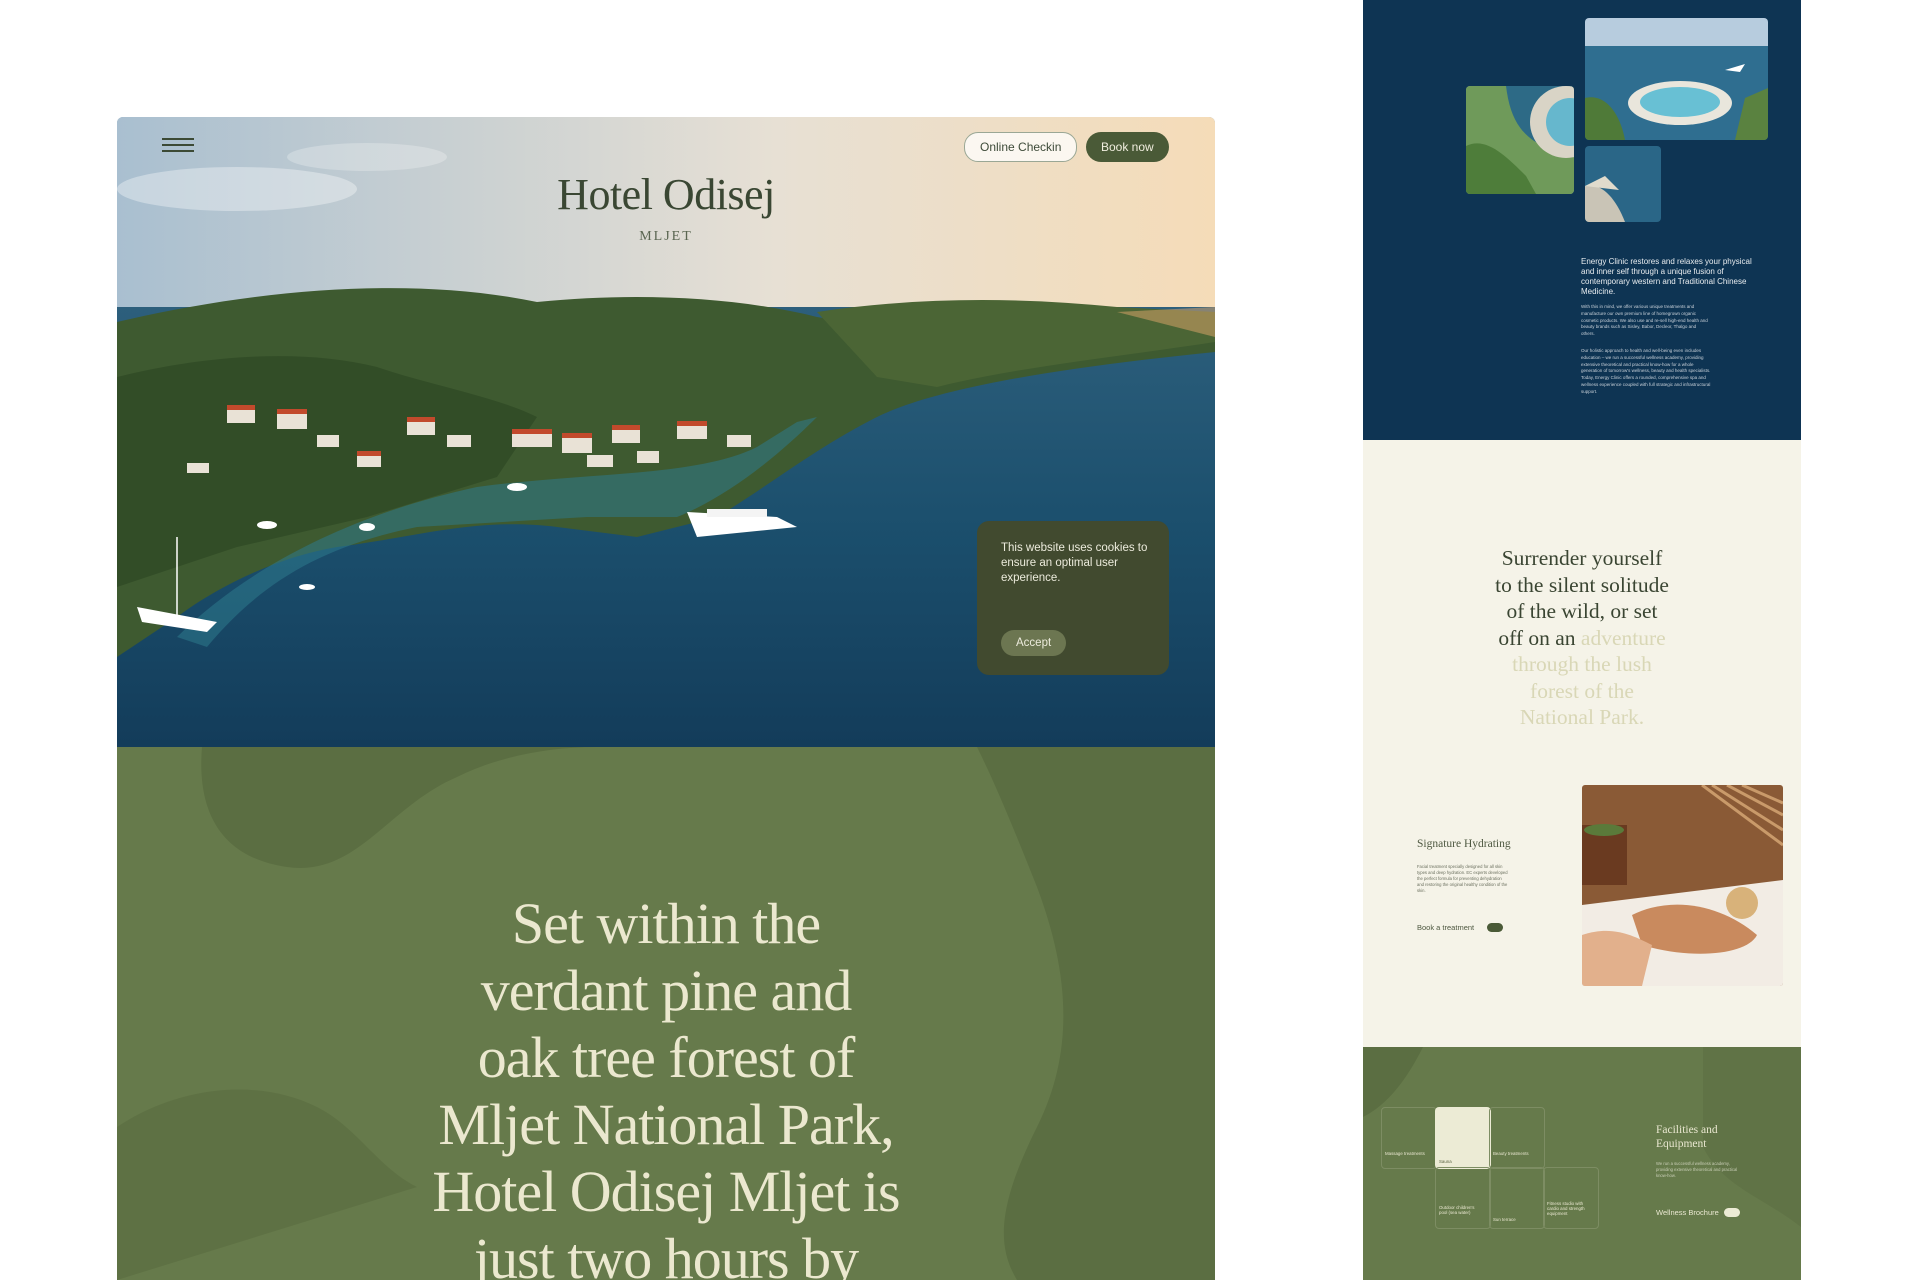 The height and width of the screenshot is (1280, 1920). Describe the element at coordinates (1537, 637) in the screenshot. I see `quote-text: off on an` at that location.